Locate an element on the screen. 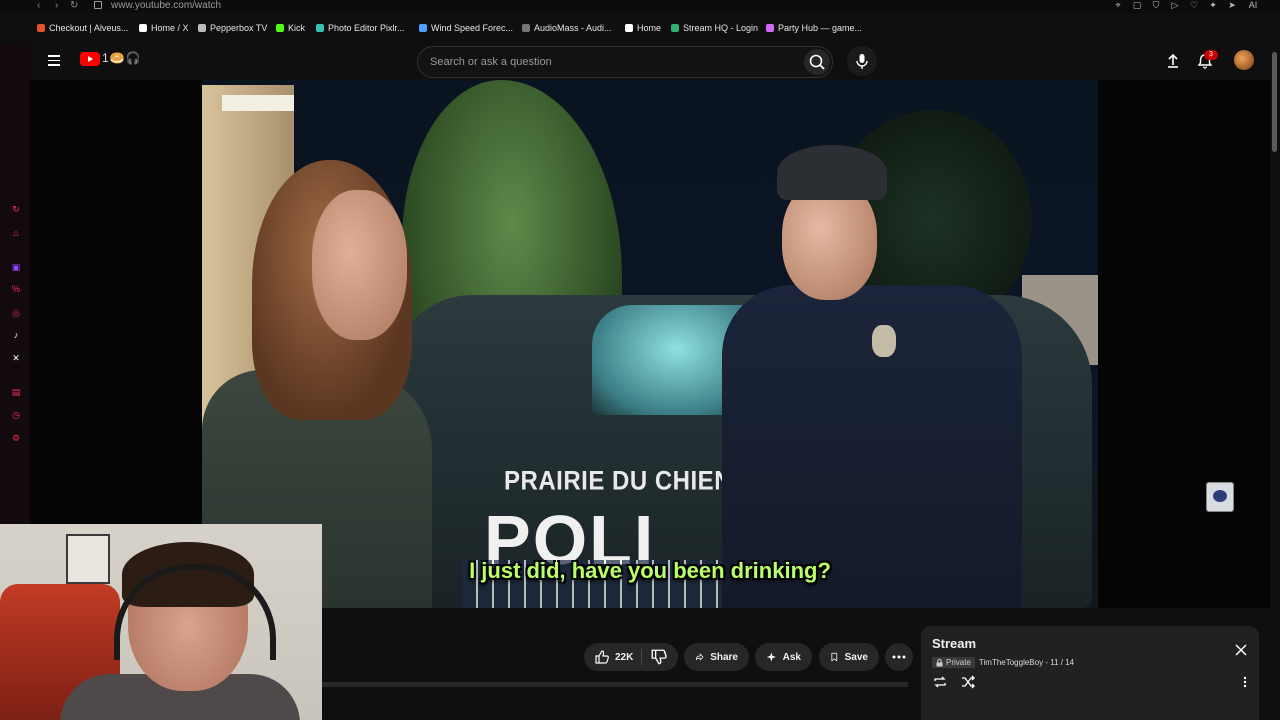 The width and height of the screenshot is (1280, 720). bookmark-item: Kick is located at coordinates (290, 28).